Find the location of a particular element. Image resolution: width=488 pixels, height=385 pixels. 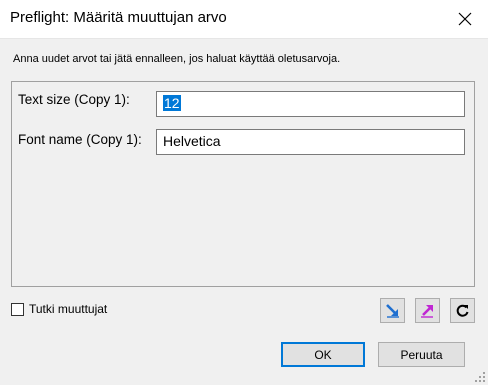

cancel-button: Peruuta is located at coordinates (421, 354).